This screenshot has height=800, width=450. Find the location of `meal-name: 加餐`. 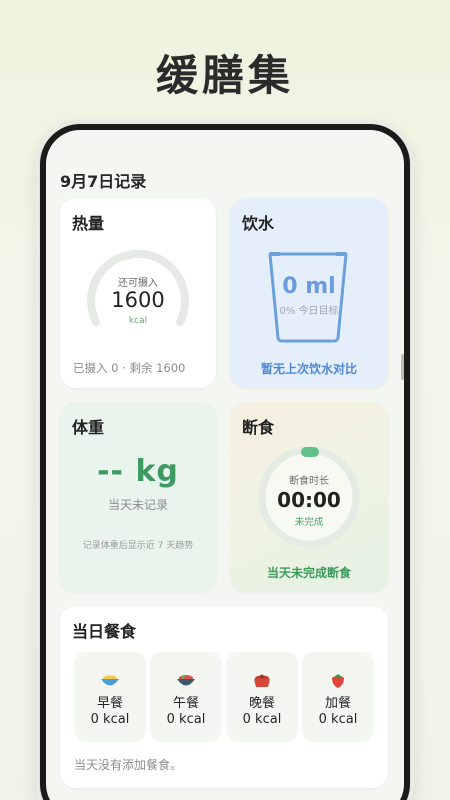

meal-name: 加餐 is located at coordinates (337, 703).